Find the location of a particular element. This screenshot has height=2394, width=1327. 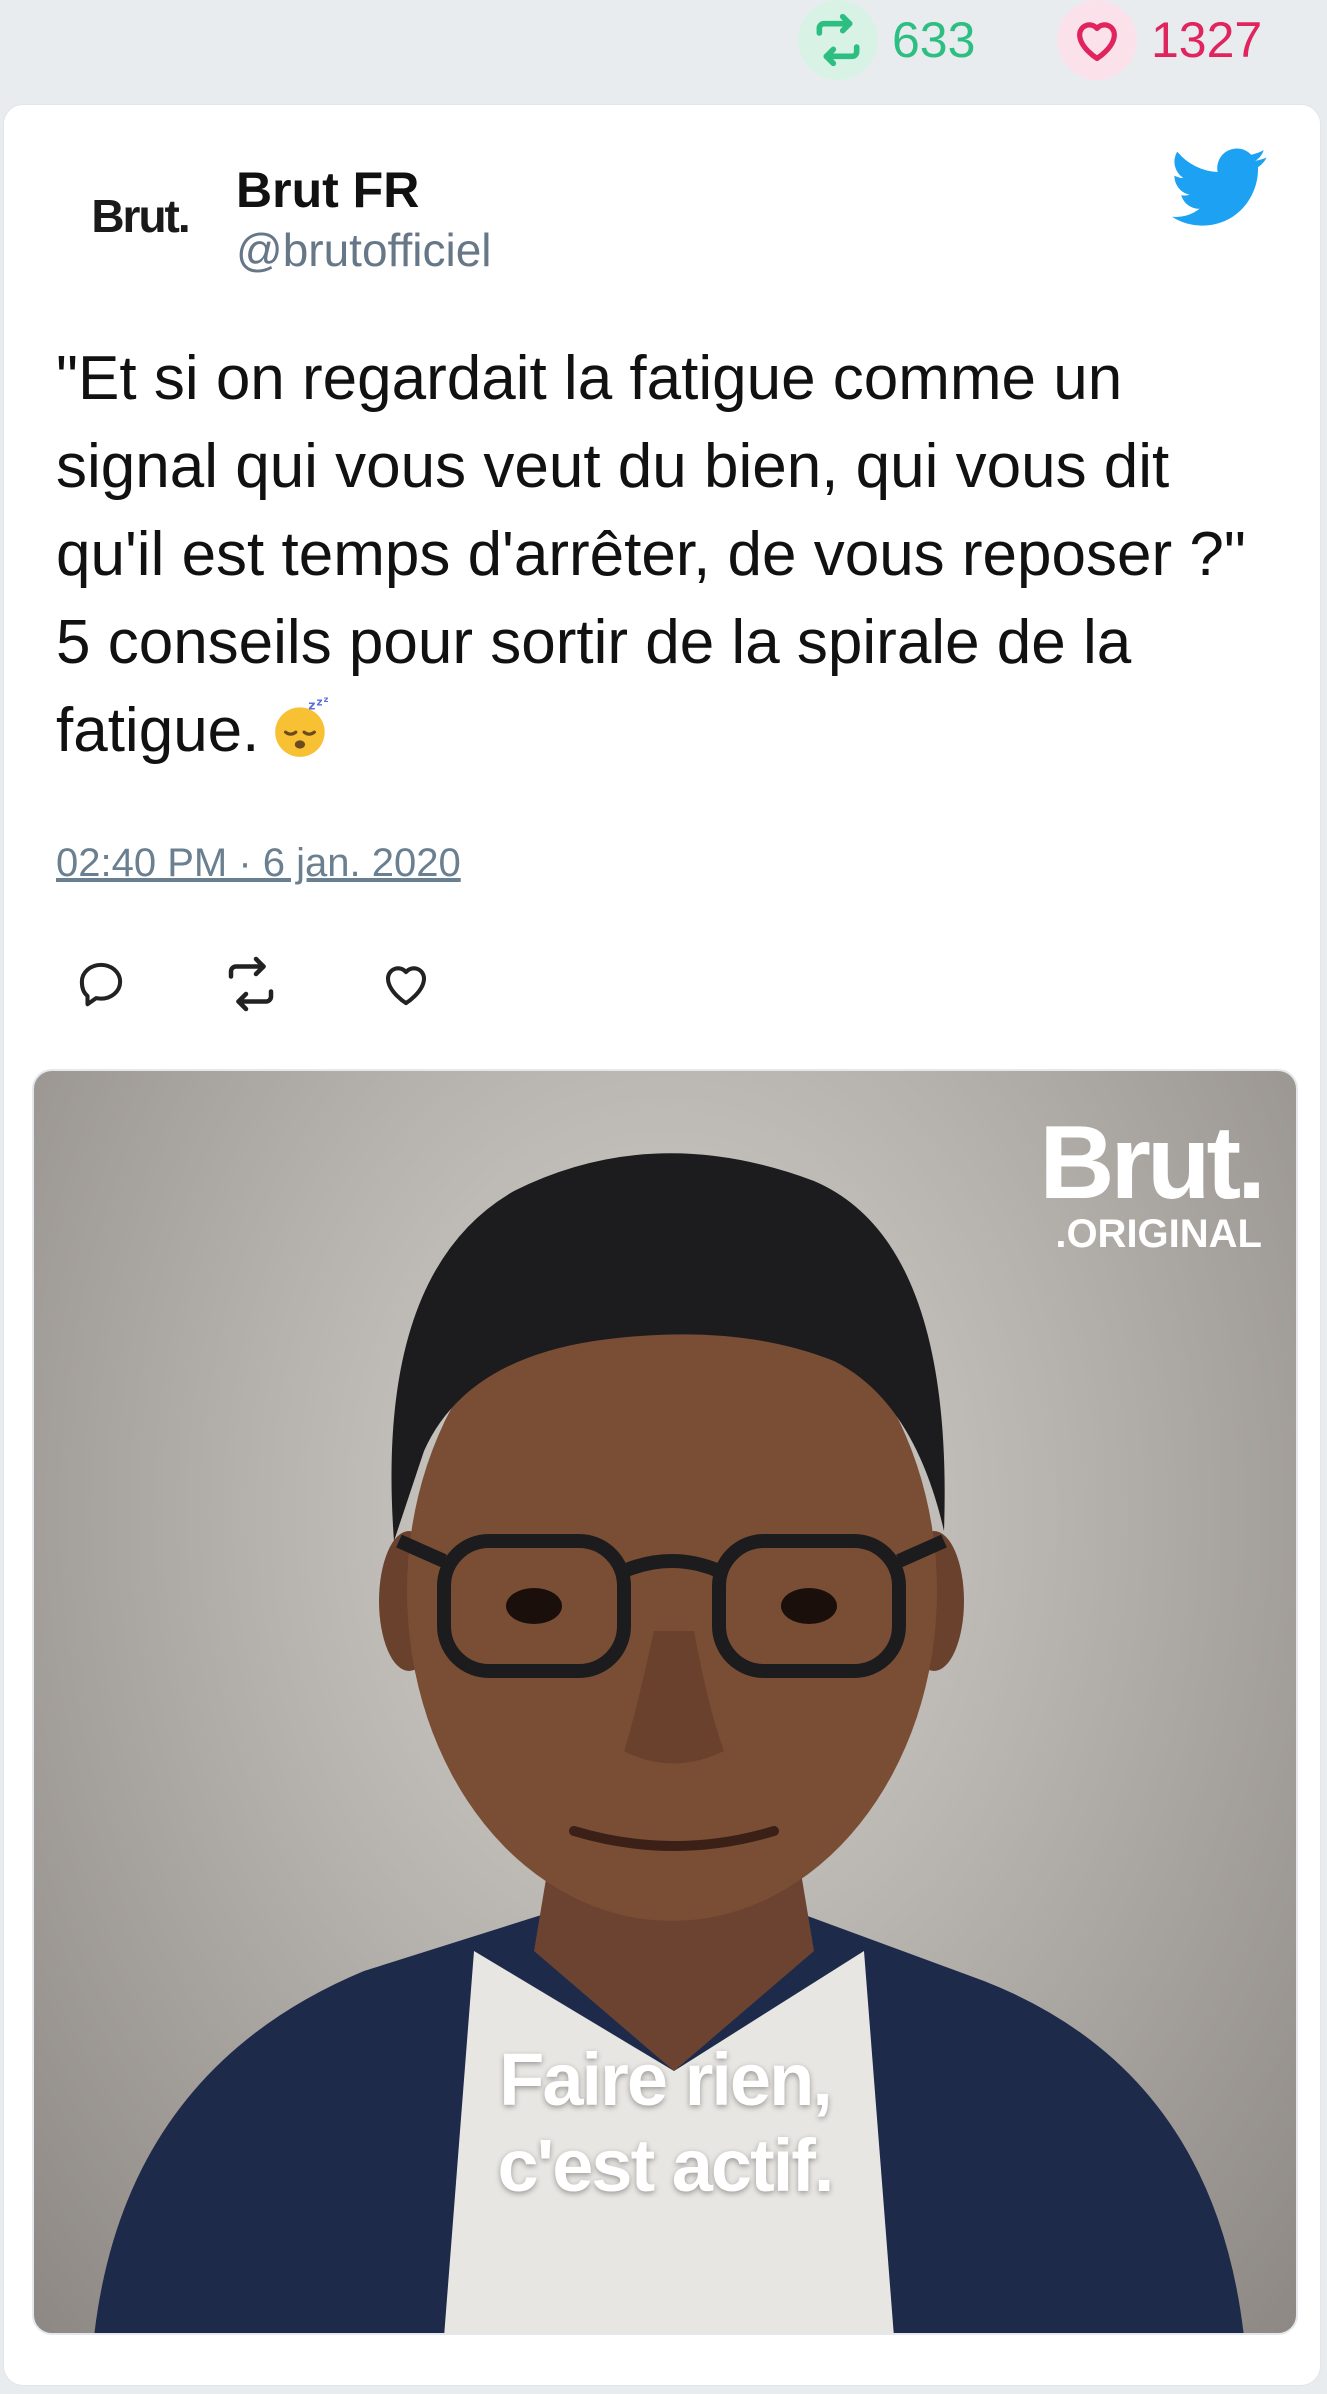

tweet-timestamp-link: 02:40 PM · 6 jan. 2020 is located at coordinates (258, 863).